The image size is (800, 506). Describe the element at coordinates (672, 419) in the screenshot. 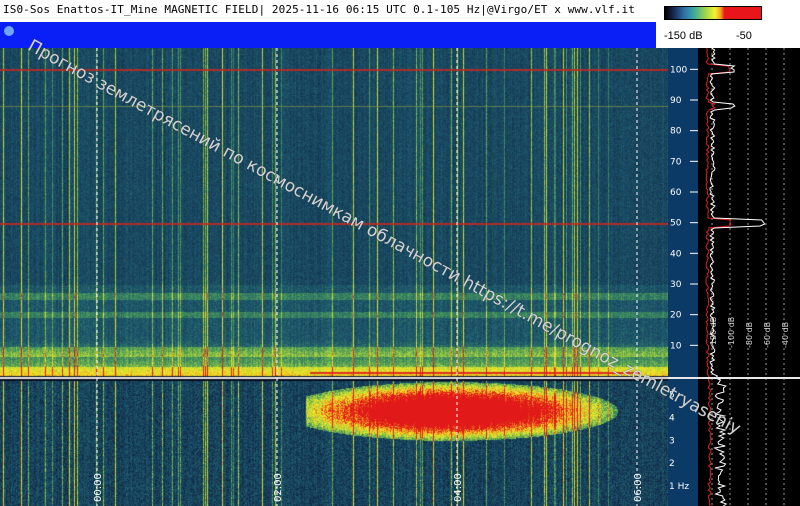

I see `lower-y-tick-label: 4` at that location.